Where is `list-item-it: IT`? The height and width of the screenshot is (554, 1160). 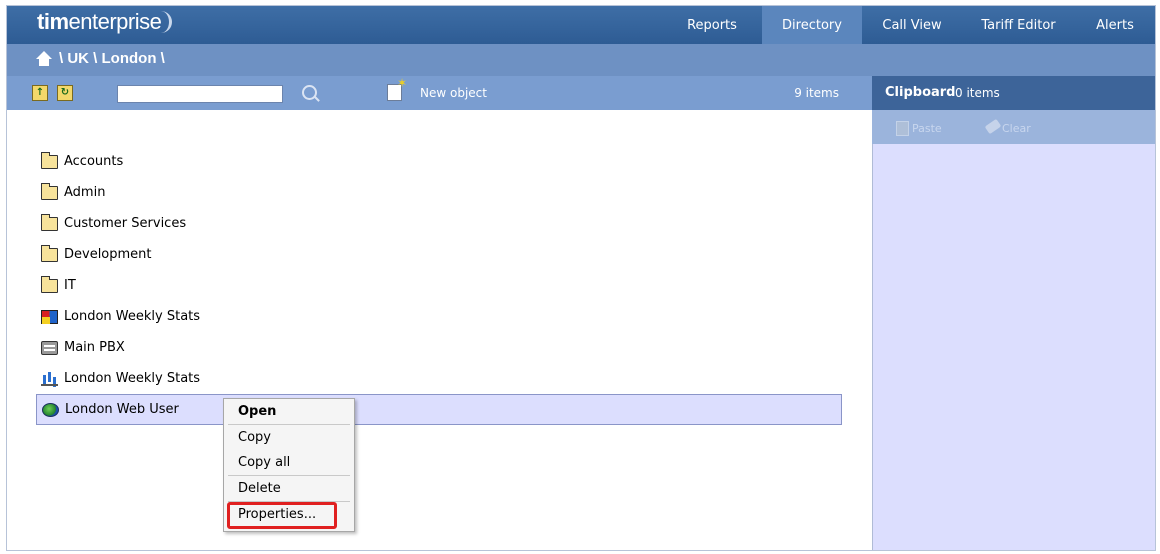
list-item-it: IT is located at coordinates (439, 285).